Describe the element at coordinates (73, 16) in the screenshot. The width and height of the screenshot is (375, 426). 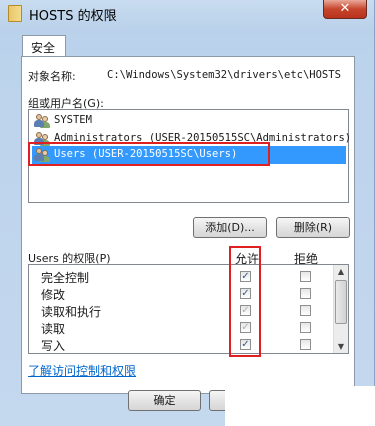
I see `window-title: HOSTS 的权限` at that location.